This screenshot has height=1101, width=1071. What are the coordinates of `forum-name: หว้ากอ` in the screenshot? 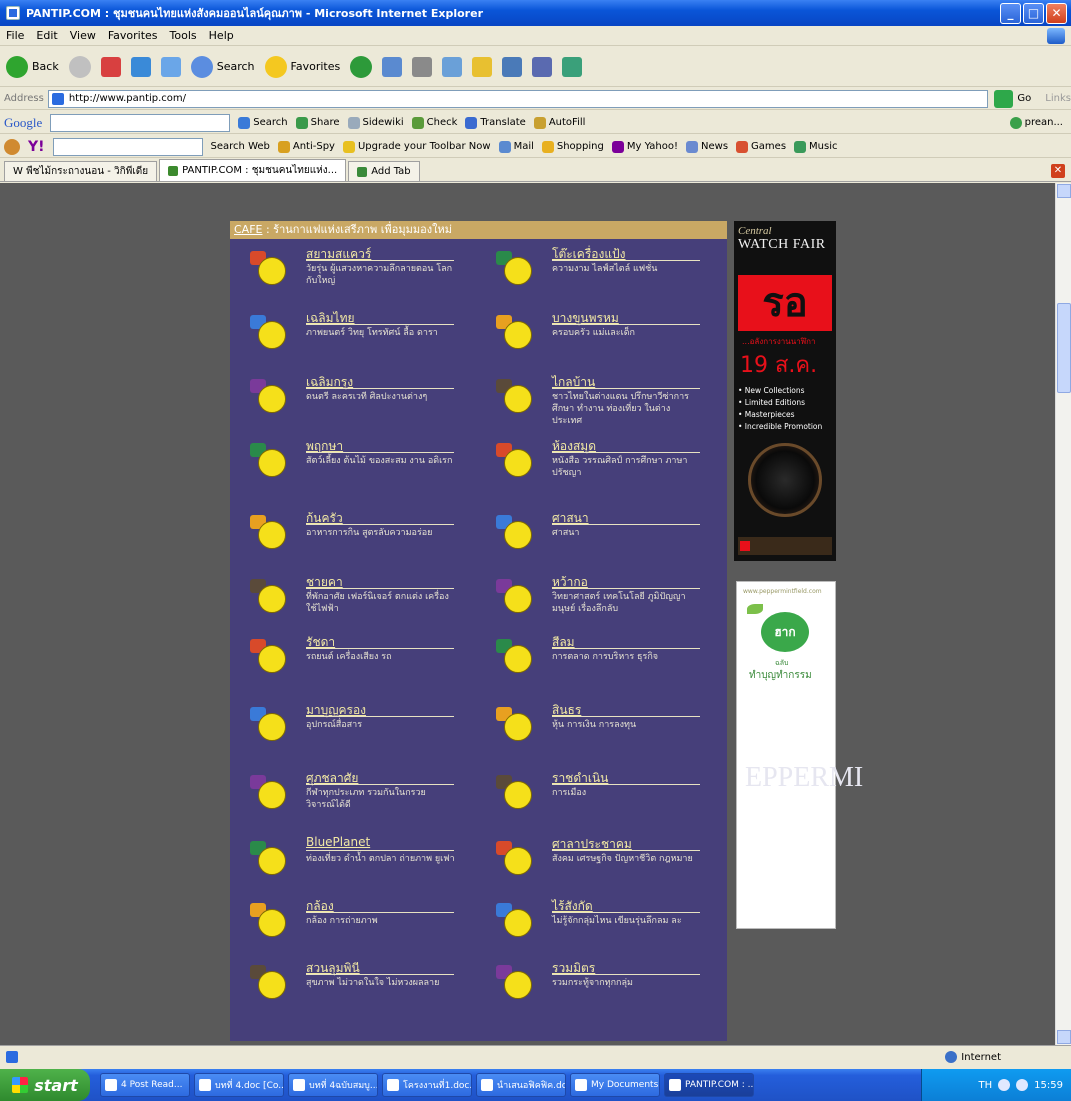 It's located at (570, 582).